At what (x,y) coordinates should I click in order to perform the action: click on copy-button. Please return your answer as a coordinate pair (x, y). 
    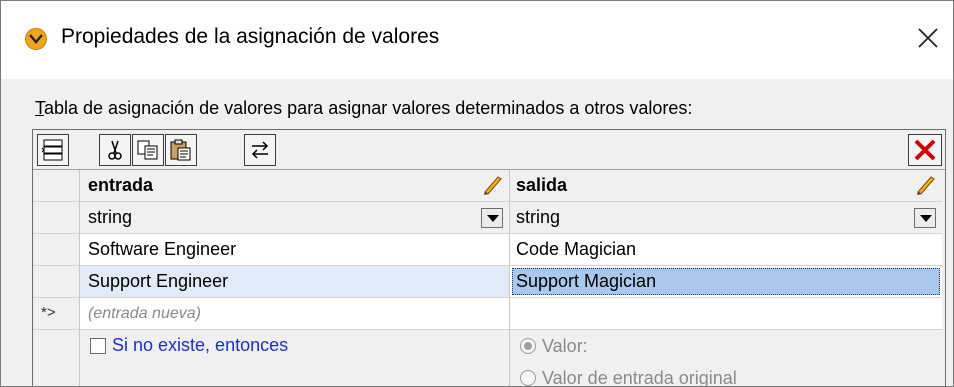
    Looking at the image, I should click on (148, 150).